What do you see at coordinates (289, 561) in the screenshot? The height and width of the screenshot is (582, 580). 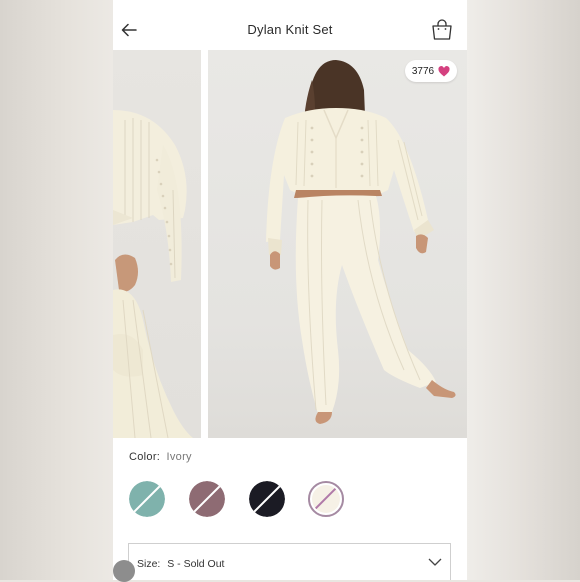 I see `size-select: Size: S - Sold Out` at bounding box center [289, 561].